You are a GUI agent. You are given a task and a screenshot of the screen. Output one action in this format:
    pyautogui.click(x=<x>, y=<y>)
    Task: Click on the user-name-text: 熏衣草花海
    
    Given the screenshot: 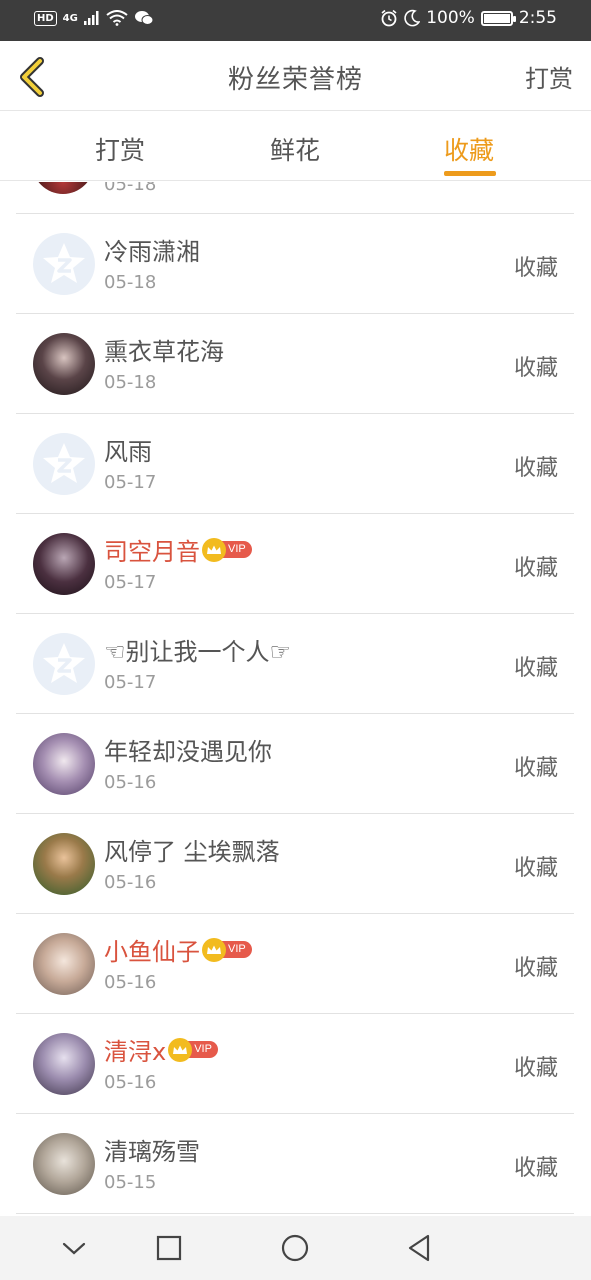 What is the action you would take?
    pyautogui.click(x=164, y=352)
    